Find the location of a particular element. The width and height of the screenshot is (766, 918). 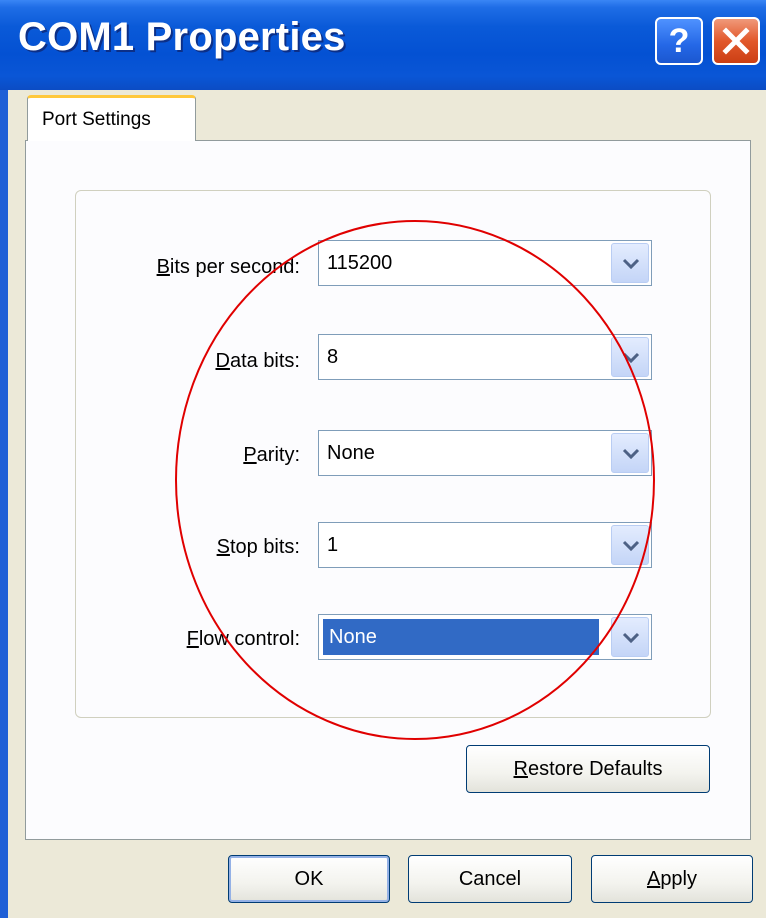

close-icon is located at coordinates (736, 41).